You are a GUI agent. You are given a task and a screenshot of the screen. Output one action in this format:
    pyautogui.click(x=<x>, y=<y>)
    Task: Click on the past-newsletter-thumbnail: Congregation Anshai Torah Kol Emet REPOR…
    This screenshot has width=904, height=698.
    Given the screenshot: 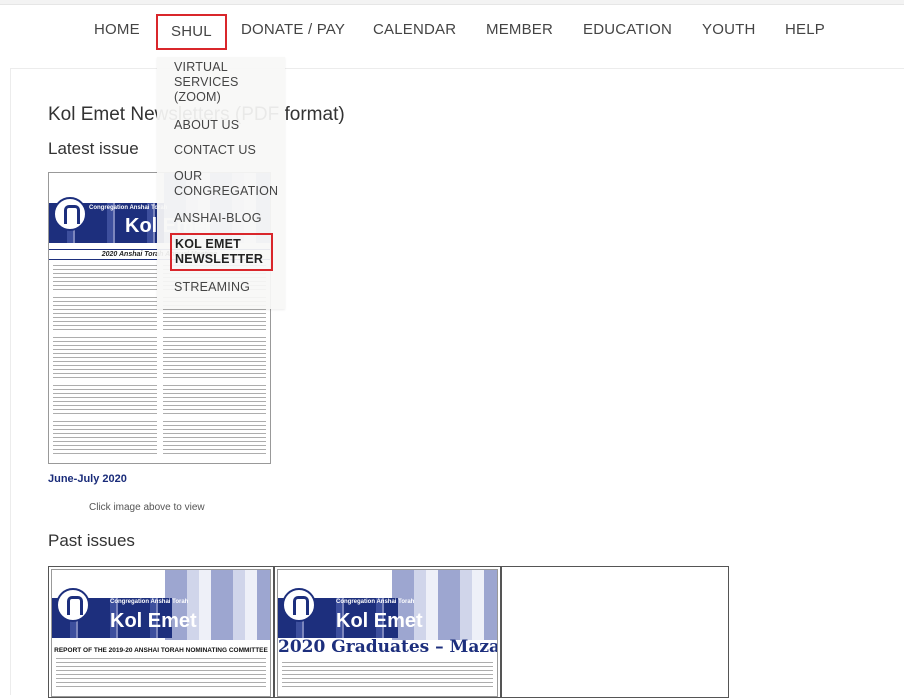 What is the action you would take?
    pyautogui.click(x=161, y=633)
    